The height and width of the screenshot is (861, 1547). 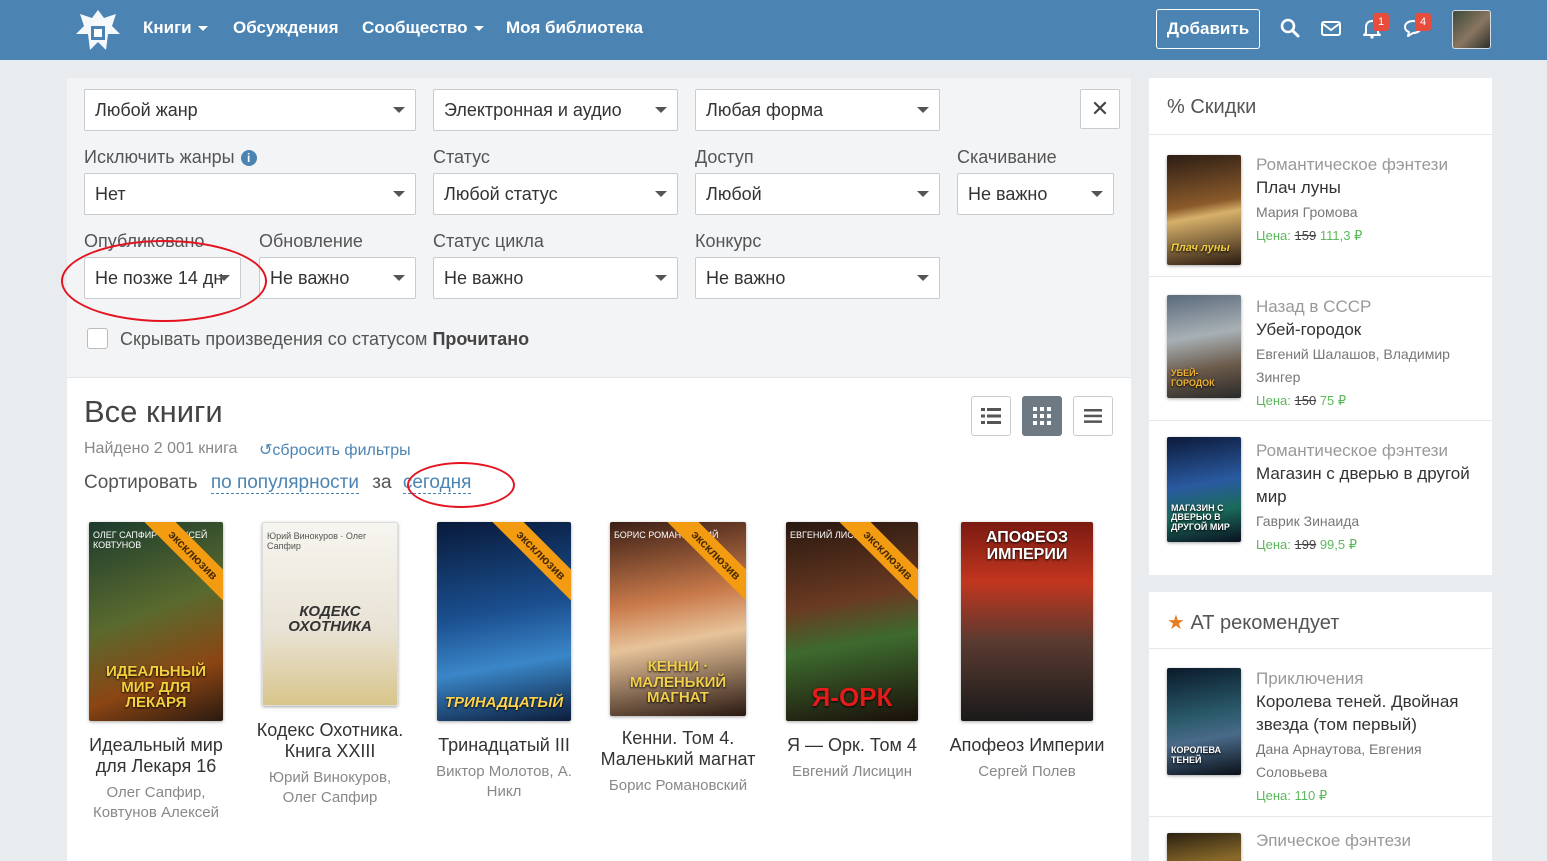 What do you see at coordinates (817, 110) in the screenshot?
I see `form-select: Любая форма` at bounding box center [817, 110].